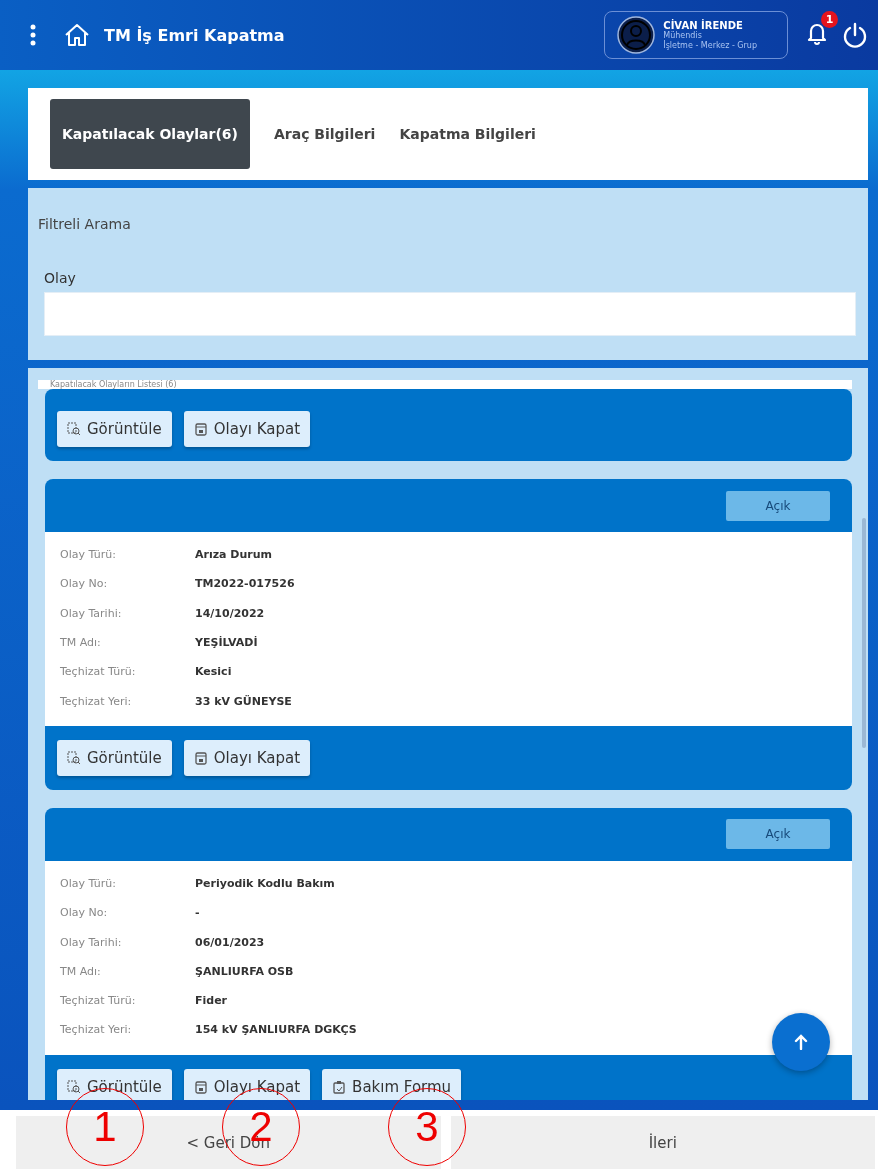 The width and height of the screenshot is (878, 1169). Describe the element at coordinates (213, 672) in the screenshot. I see `field-value: Kesici` at that location.